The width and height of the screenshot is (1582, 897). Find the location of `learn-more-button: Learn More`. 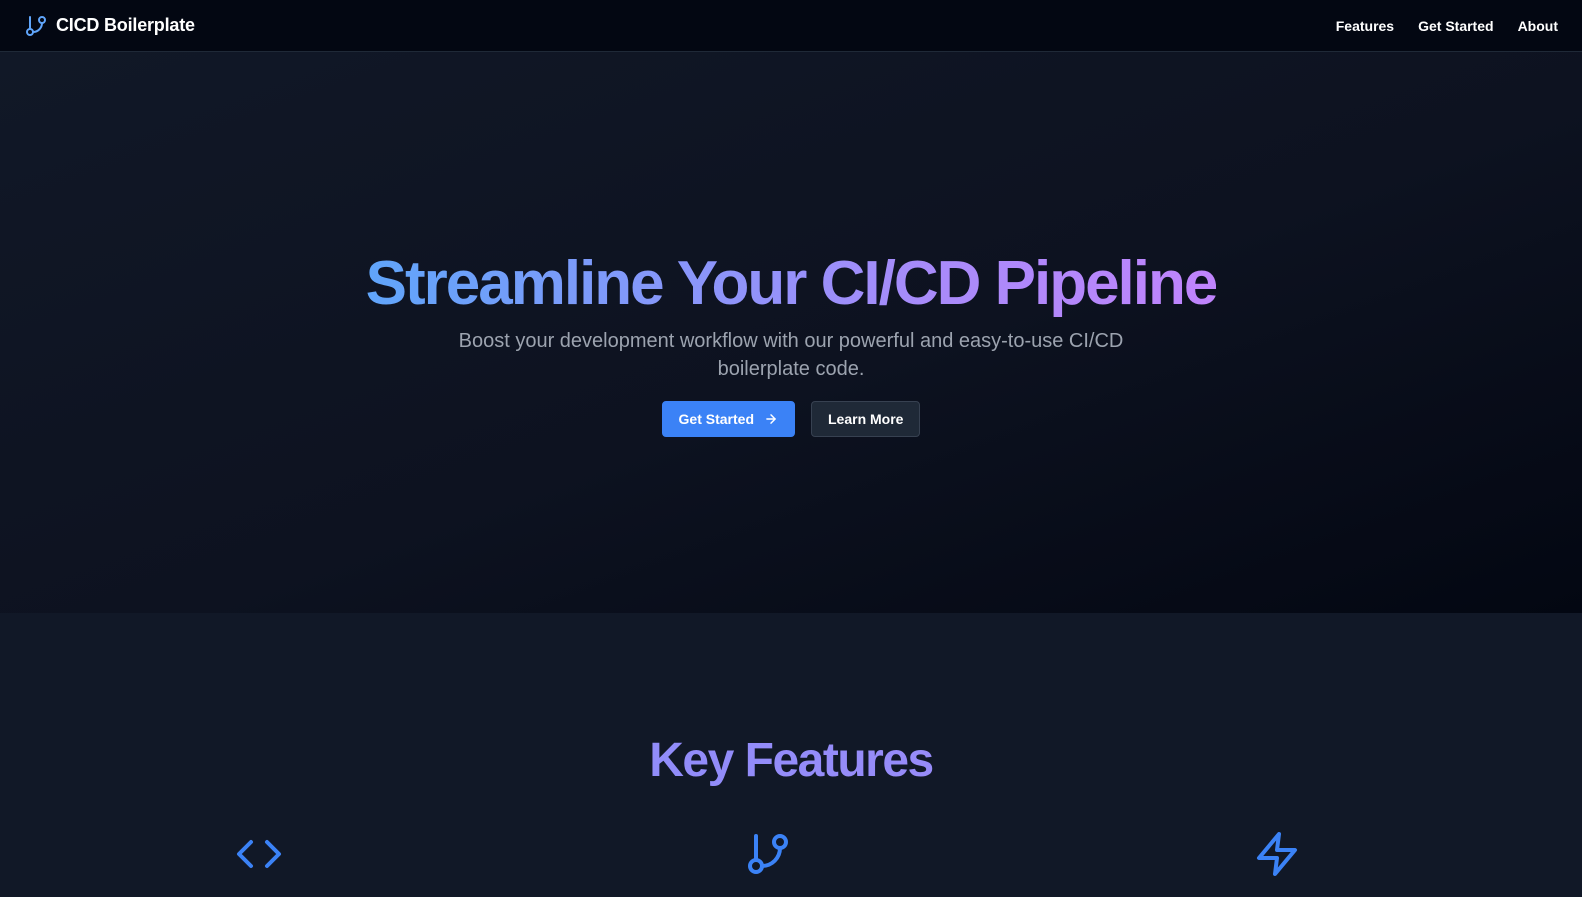

learn-more-button: Learn More is located at coordinates (866, 418).